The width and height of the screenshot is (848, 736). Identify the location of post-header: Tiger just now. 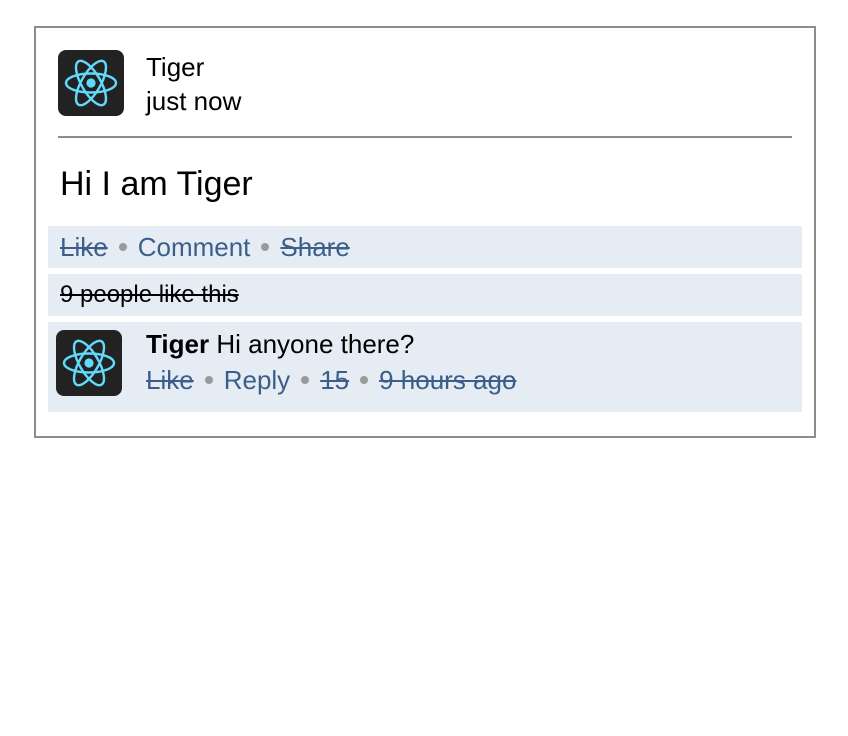
(425, 95).